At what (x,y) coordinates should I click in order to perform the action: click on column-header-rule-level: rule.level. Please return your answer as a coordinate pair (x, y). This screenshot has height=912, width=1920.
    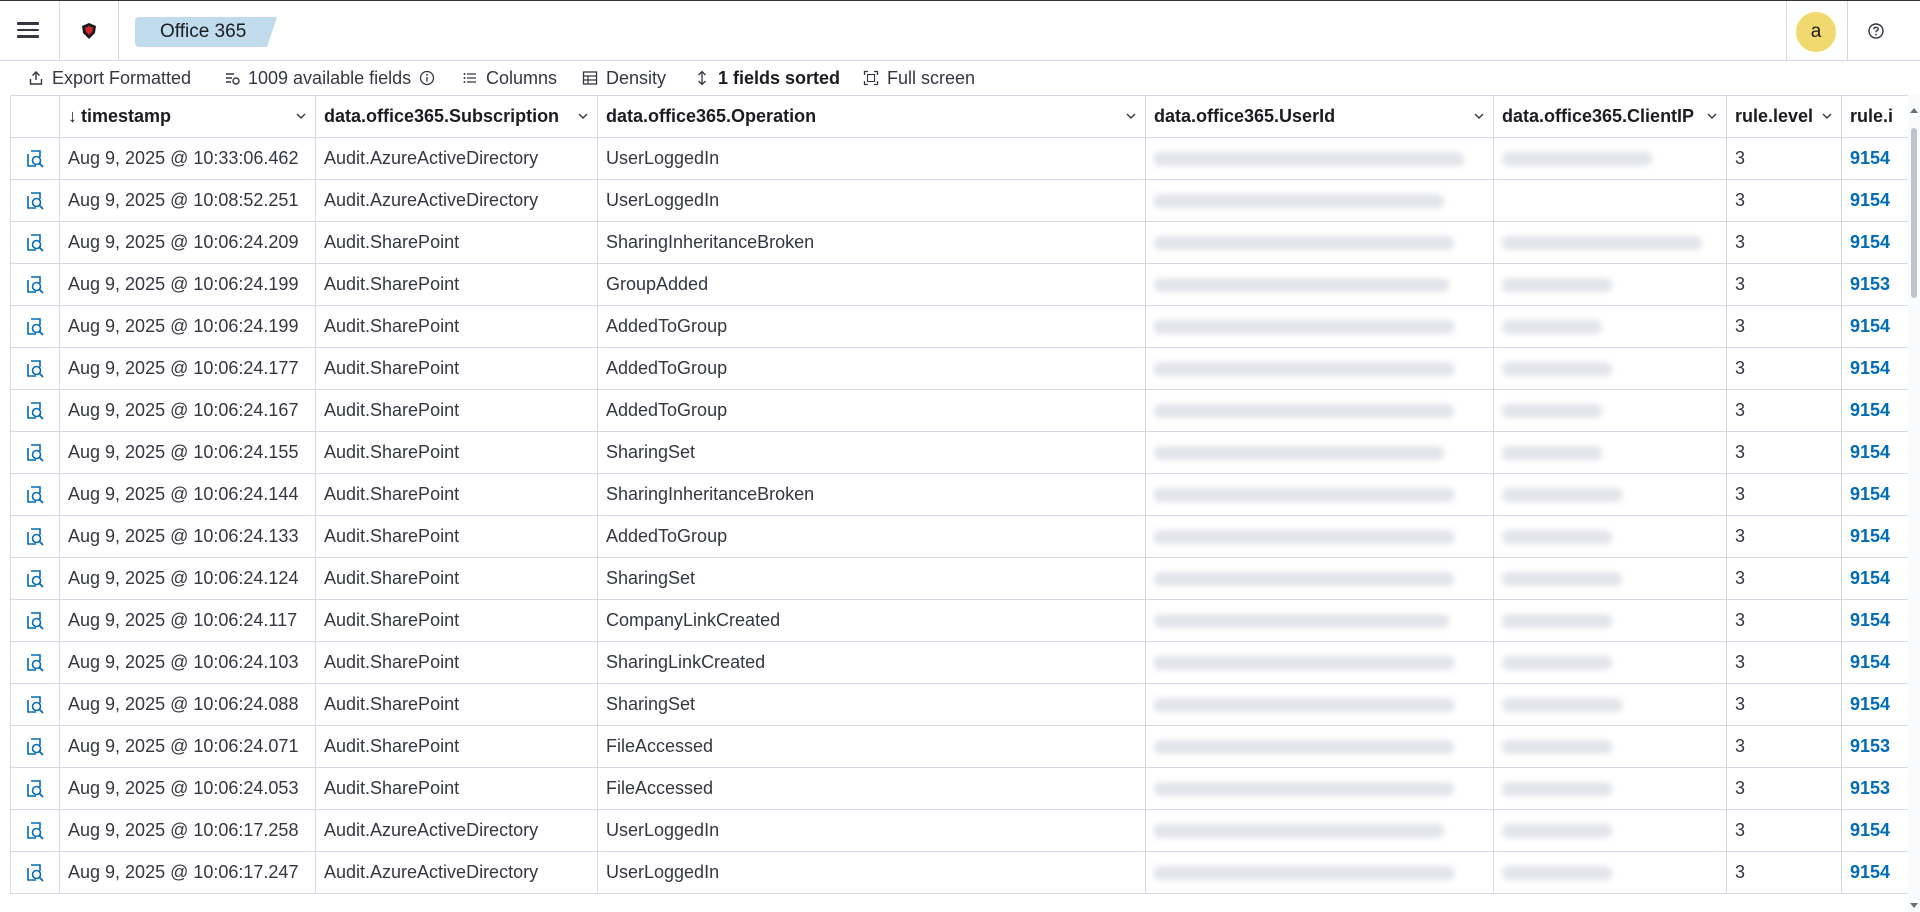
    Looking at the image, I should click on (1784, 116).